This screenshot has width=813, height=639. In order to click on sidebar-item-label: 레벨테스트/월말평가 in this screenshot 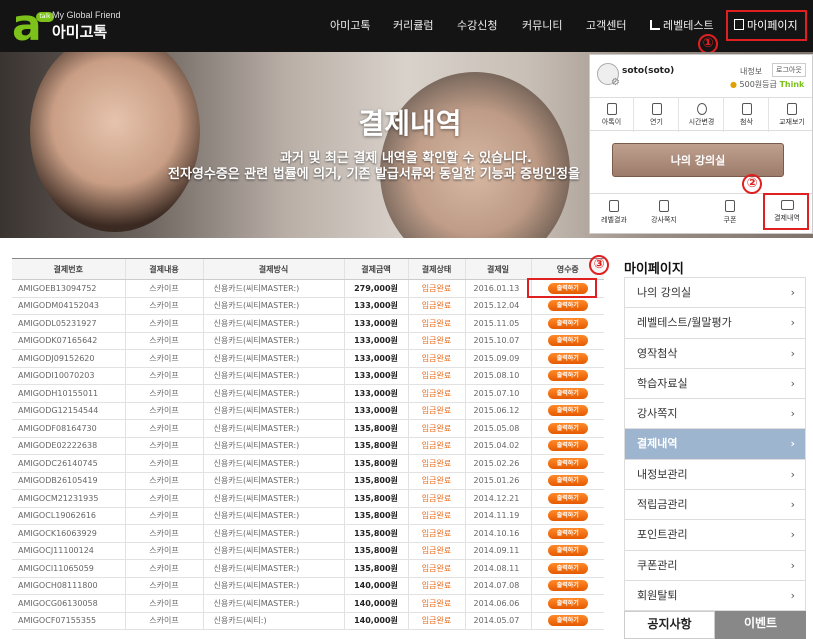, I will do `click(684, 323)`.